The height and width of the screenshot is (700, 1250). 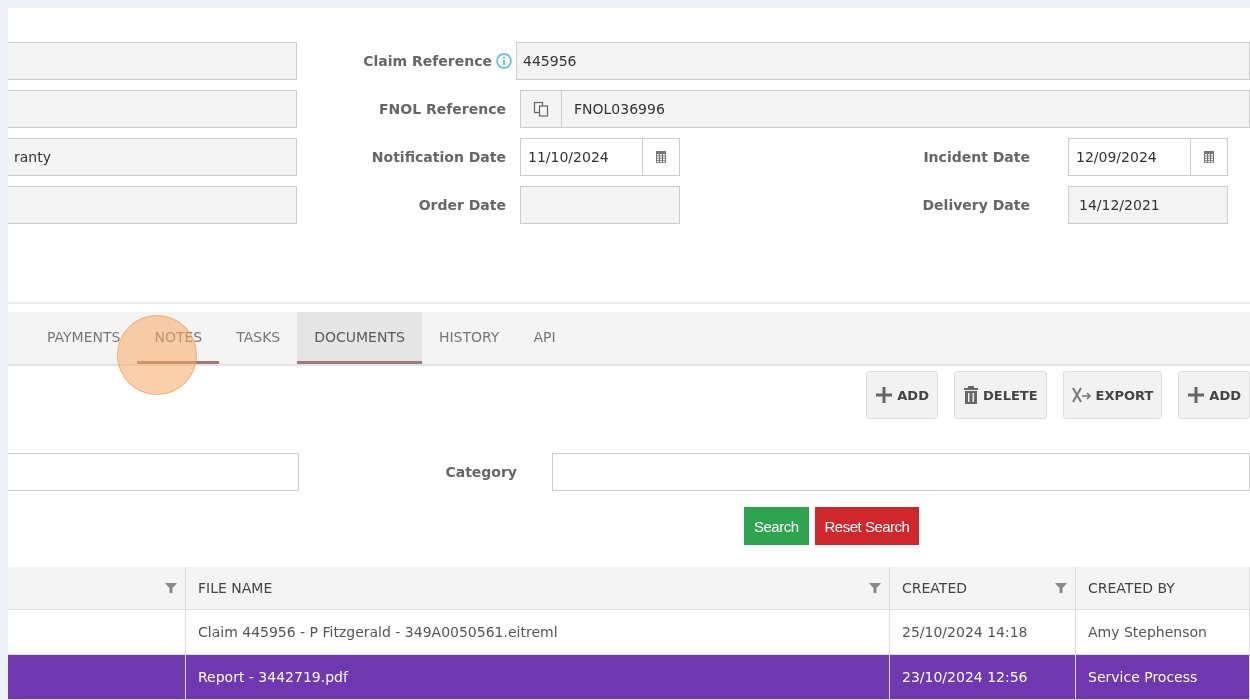 What do you see at coordinates (438, 157) in the screenshot?
I see `notification-date-label: Notification Date` at bounding box center [438, 157].